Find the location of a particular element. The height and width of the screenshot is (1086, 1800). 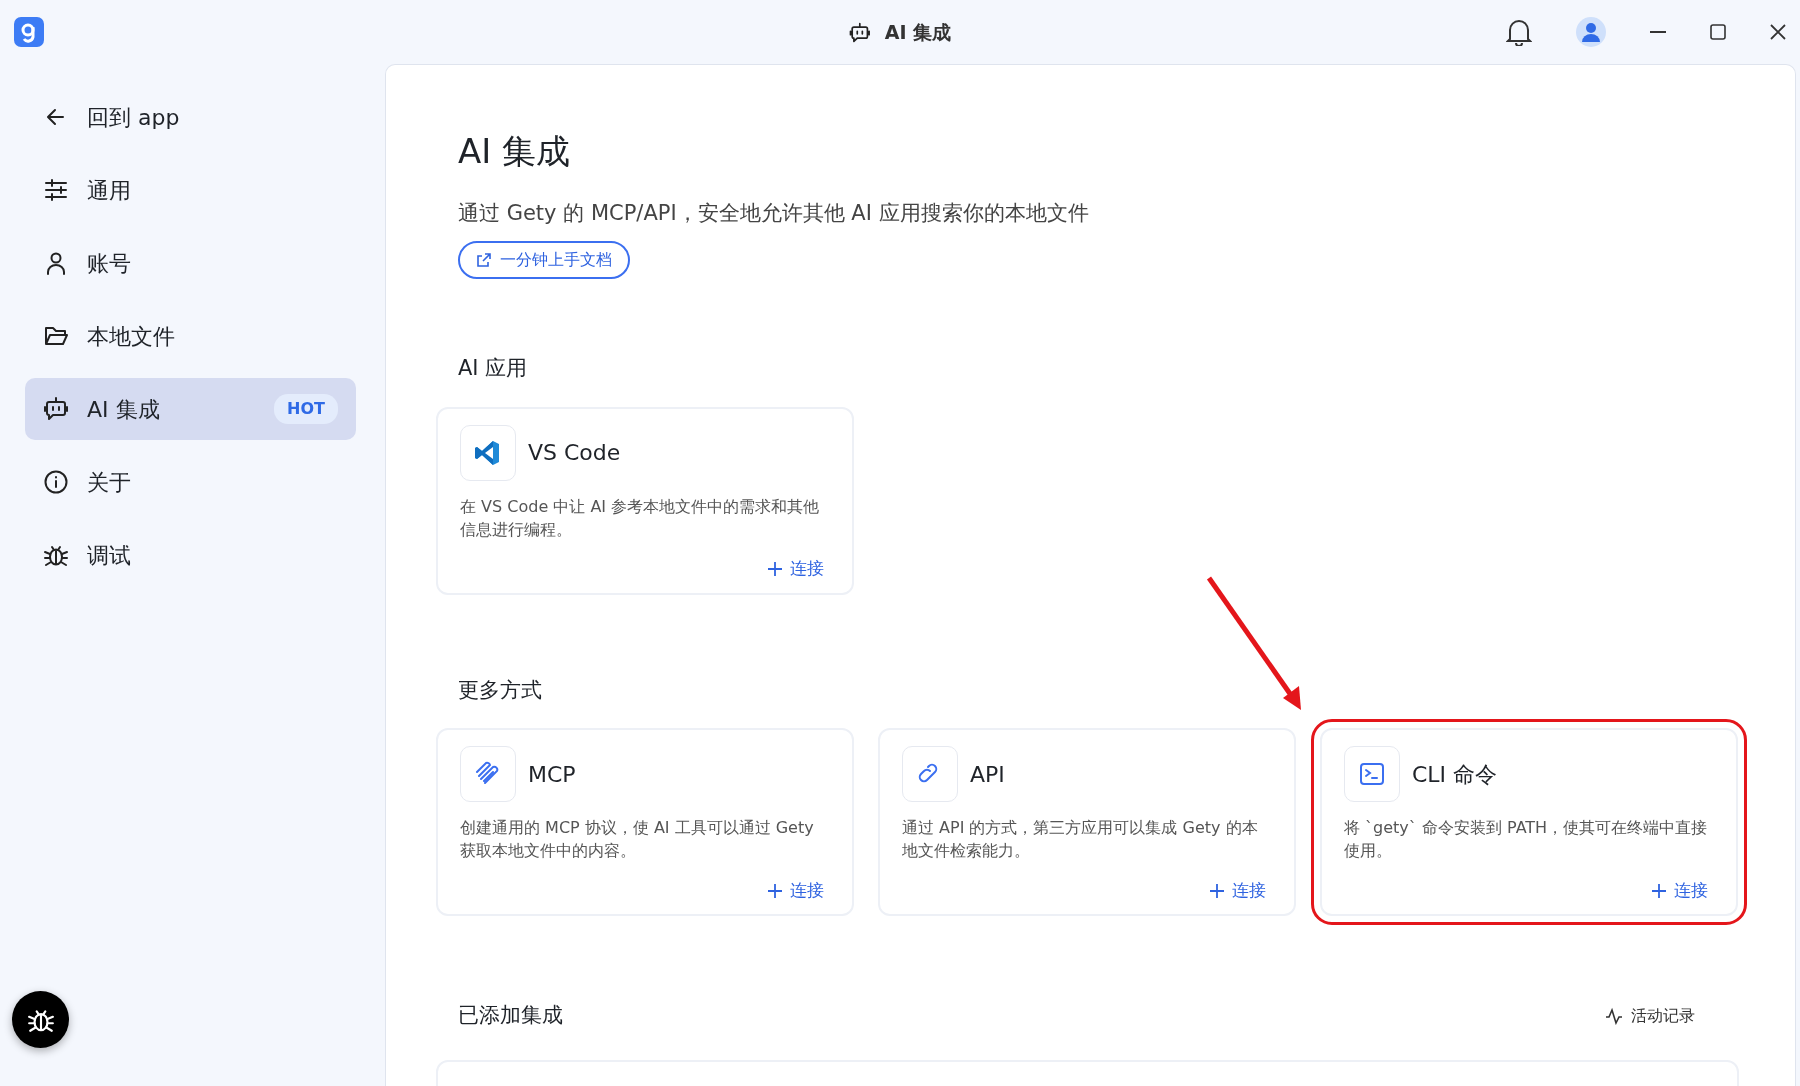

back-link: 回到 app is located at coordinates (190, 117).